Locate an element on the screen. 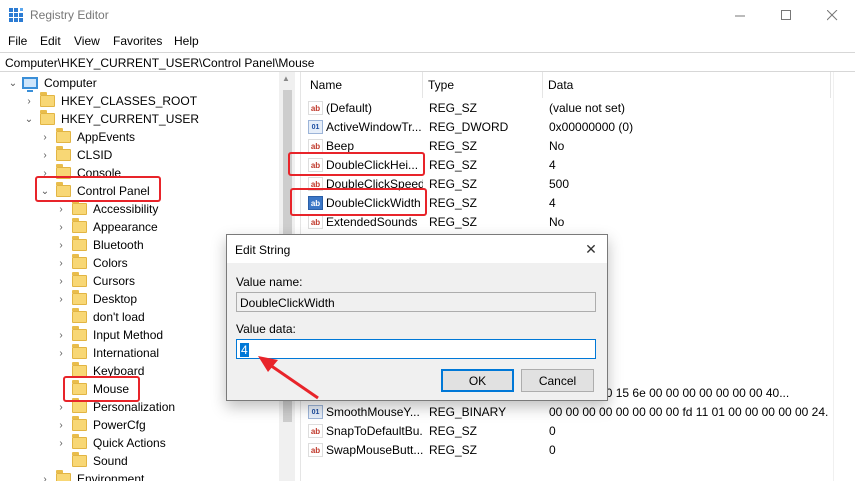 The height and width of the screenshot is (481, 855). dialog-title-bar: Edit String ✕ is located at coordinates (417, 249).